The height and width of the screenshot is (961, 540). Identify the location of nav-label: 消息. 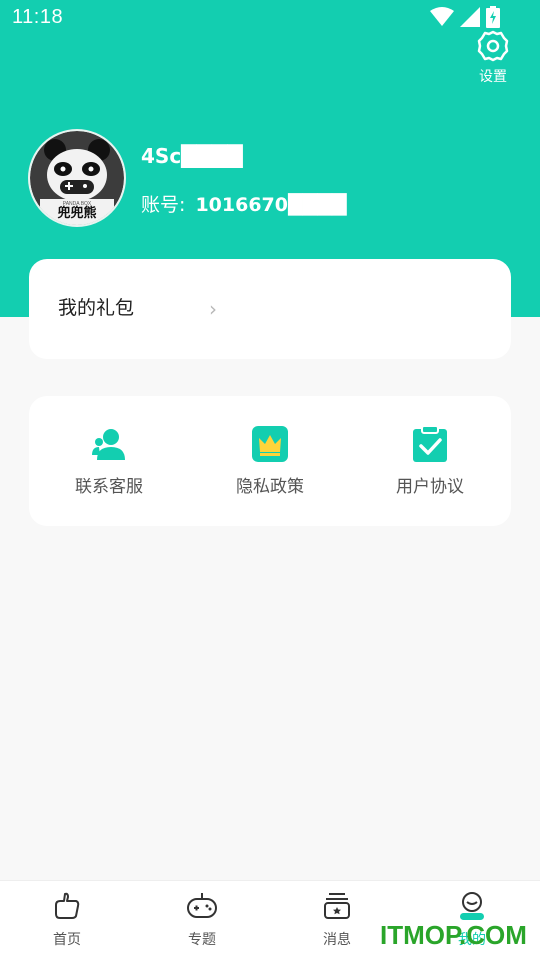
(337, 940).